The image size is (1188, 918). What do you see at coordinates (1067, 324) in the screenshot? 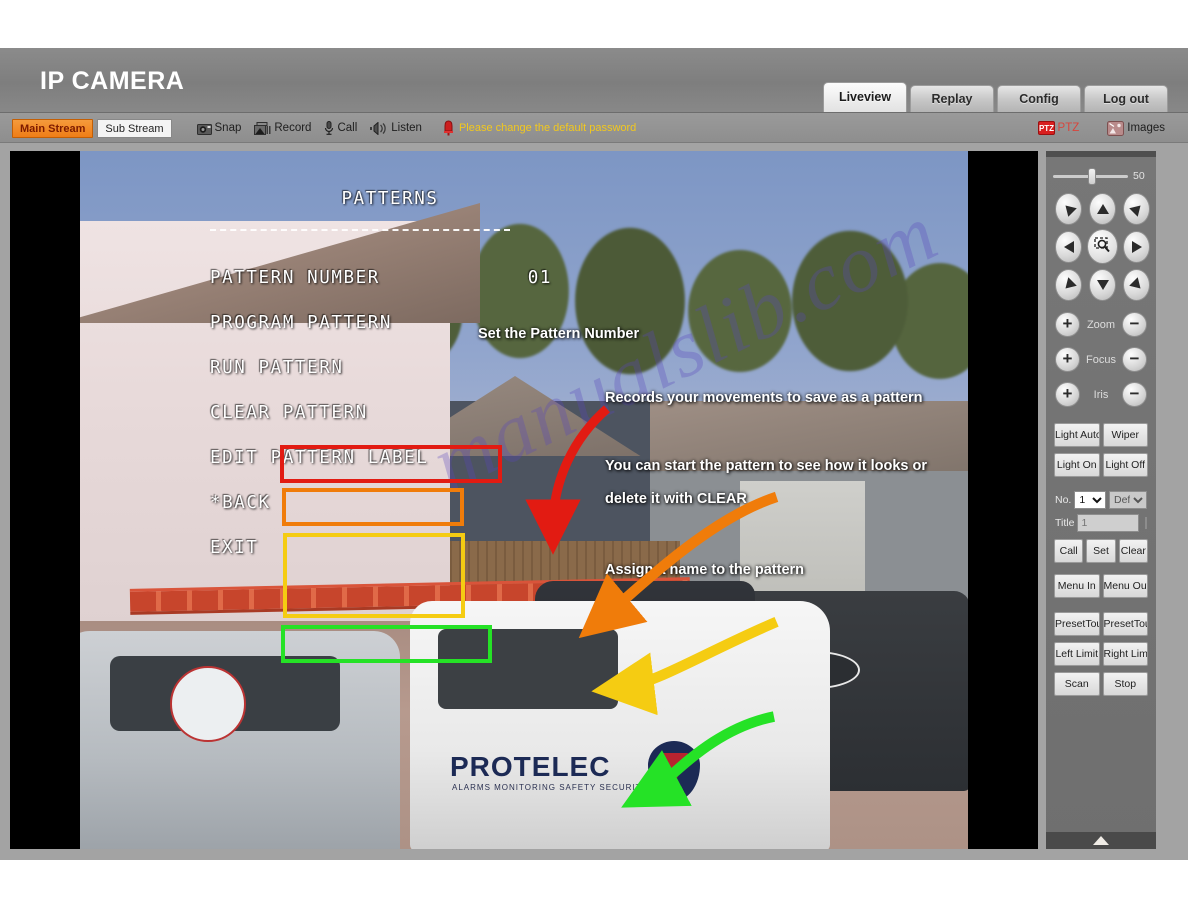
I see `zoom-in-button: +` at bounding box center [1067, 324].